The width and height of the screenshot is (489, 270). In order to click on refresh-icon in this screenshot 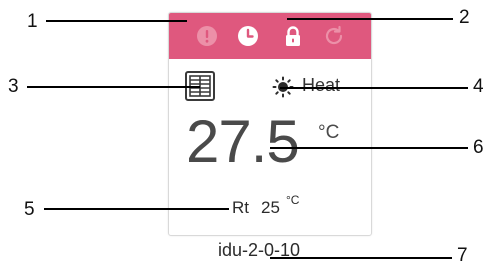, I will do `click(334, 36)`.